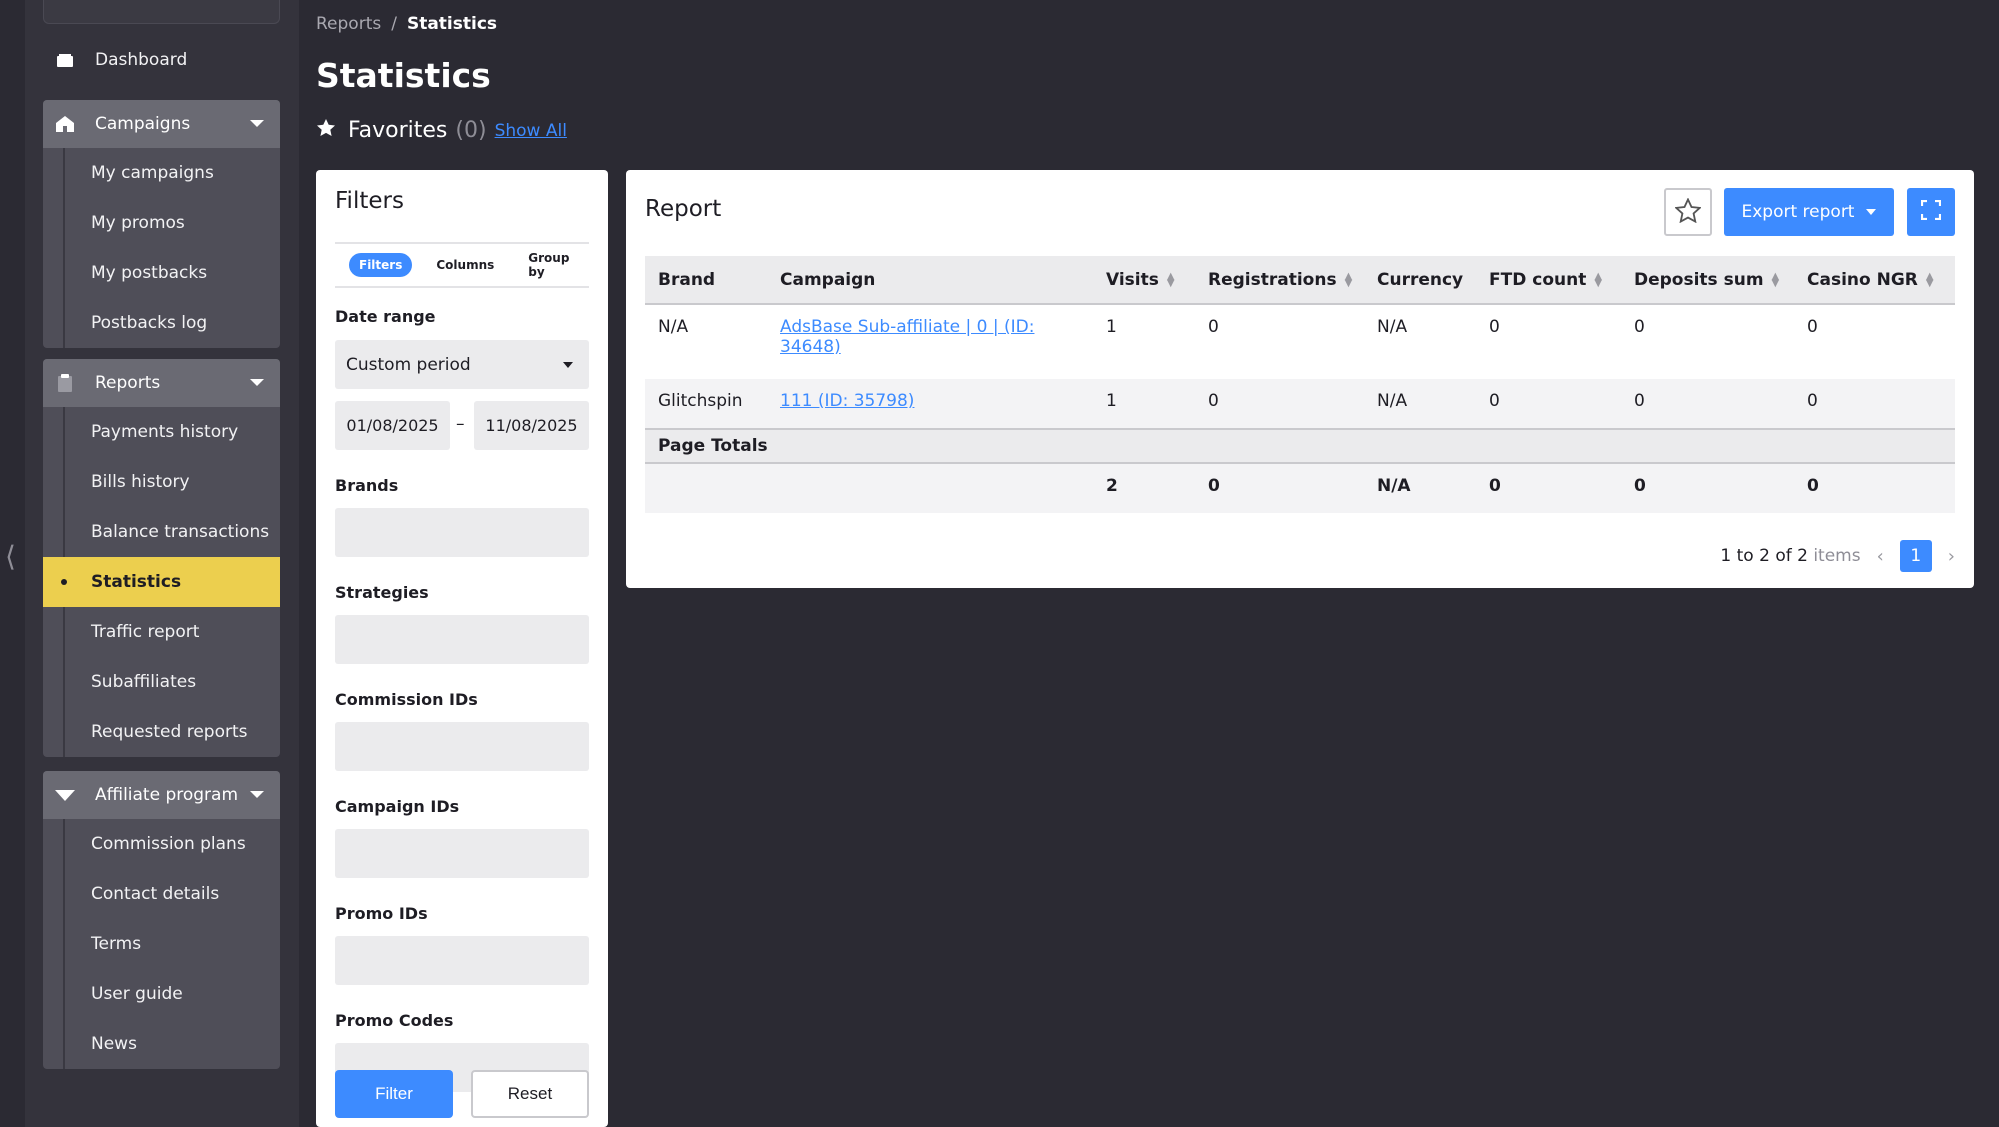  Describe the element at coordinates (462, 746) in the screenshot. I see `commission-ids-select` at that location.